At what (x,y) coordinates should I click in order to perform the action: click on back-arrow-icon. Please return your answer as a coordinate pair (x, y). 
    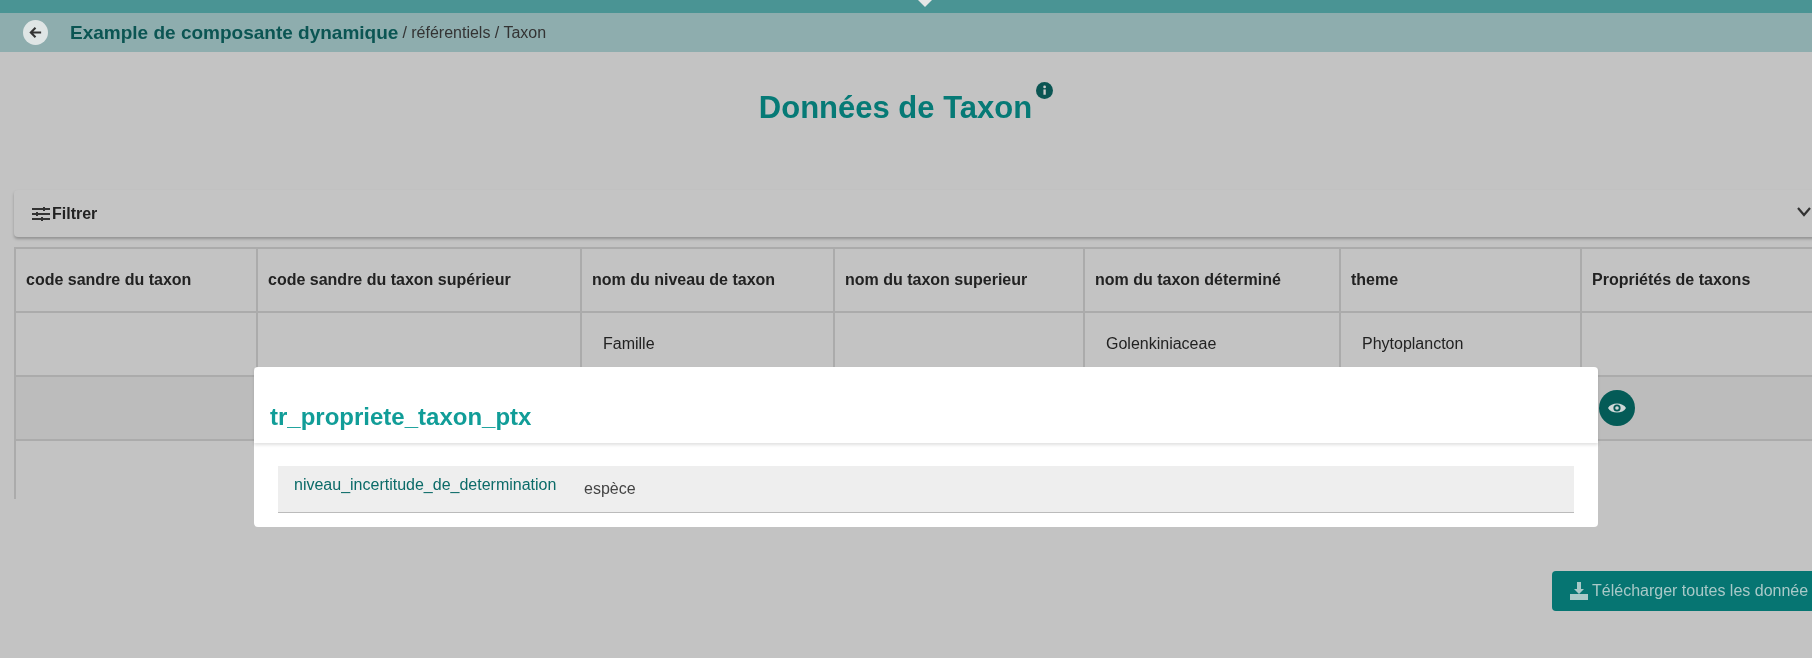
    Looking at the image, I should click on (35, 32).